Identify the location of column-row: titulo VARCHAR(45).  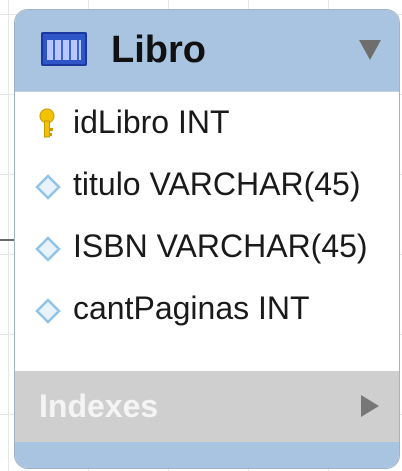
(207, 185).